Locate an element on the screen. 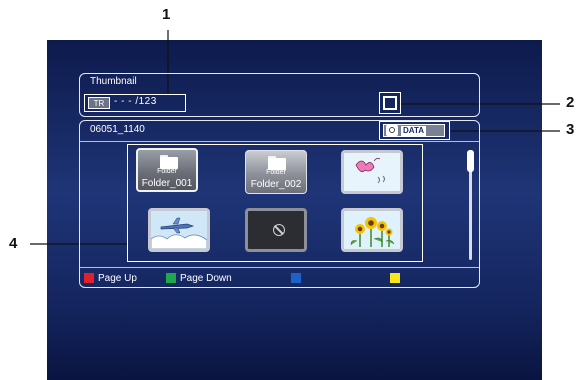  media-type-badge: DATA is located at coordinates (414, 130).